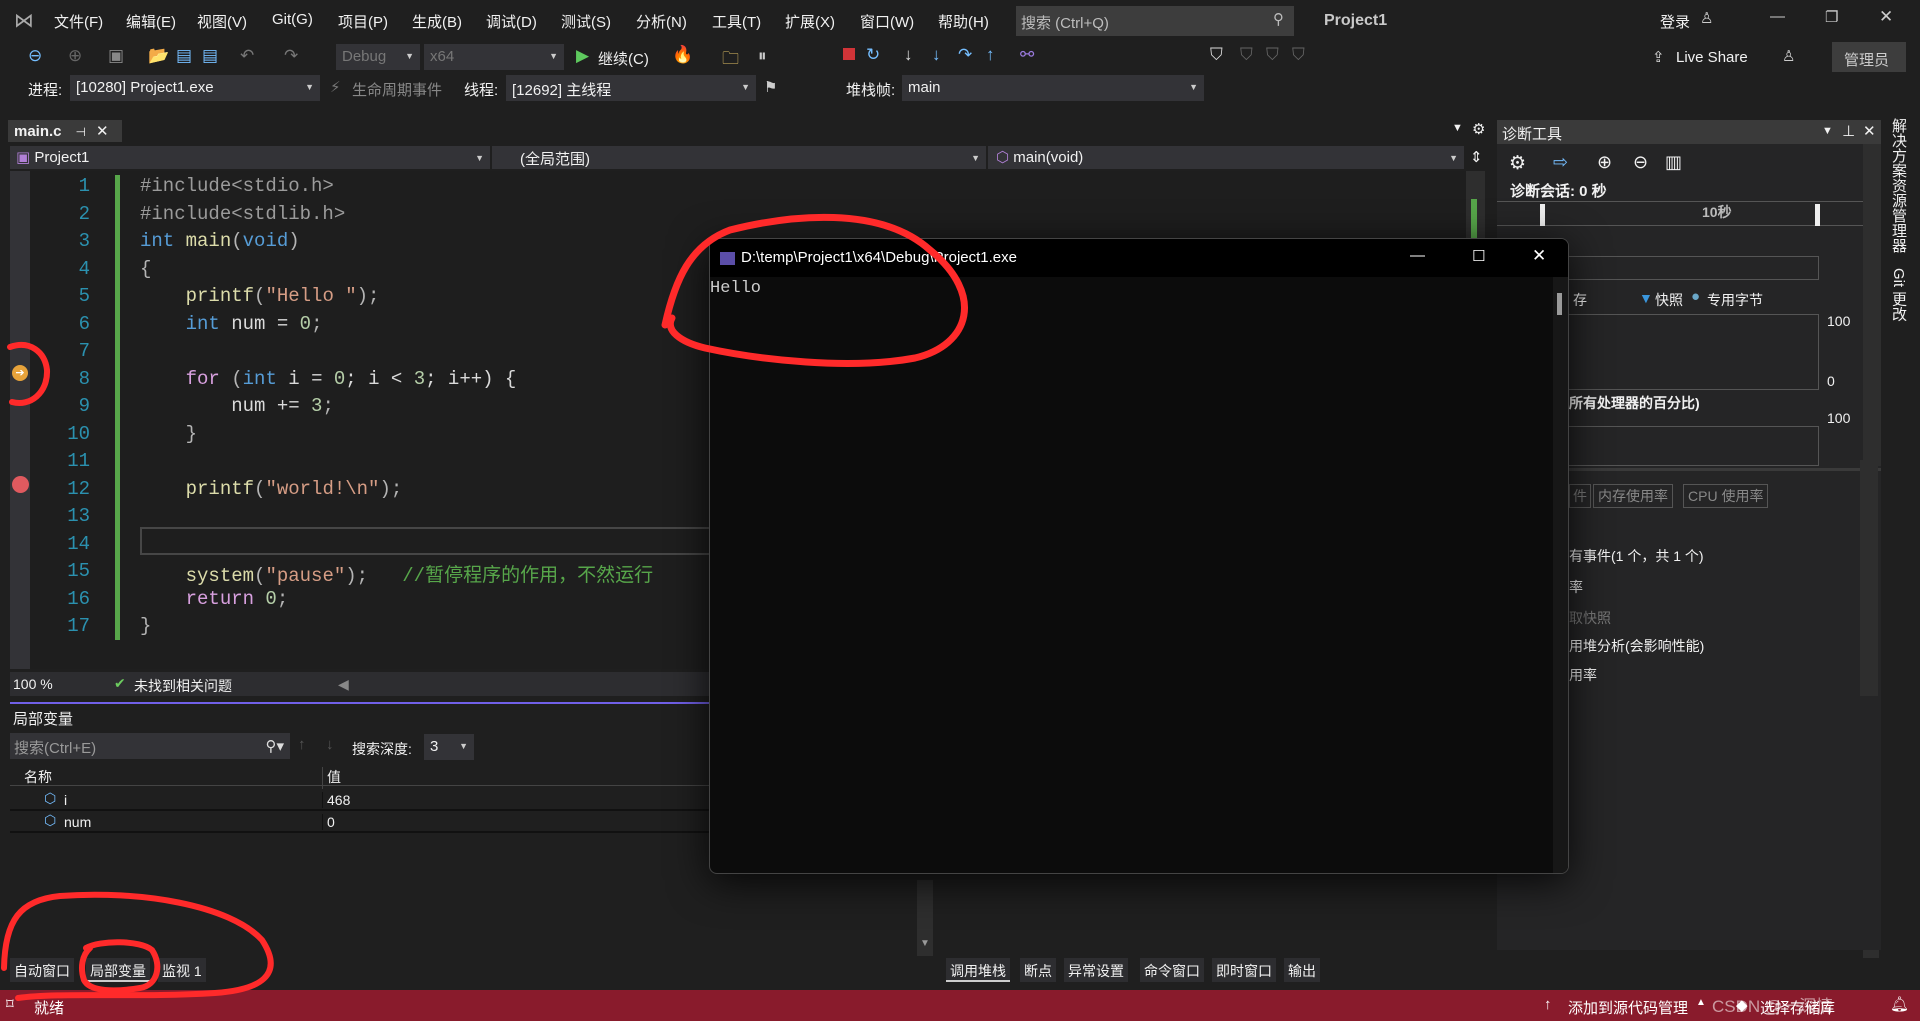 The image size is (1920, 1021). What do you see at coordinates (1580, 496) in the screenshot?
I see `tab-events: 件` at bounding box center [1580, 496].